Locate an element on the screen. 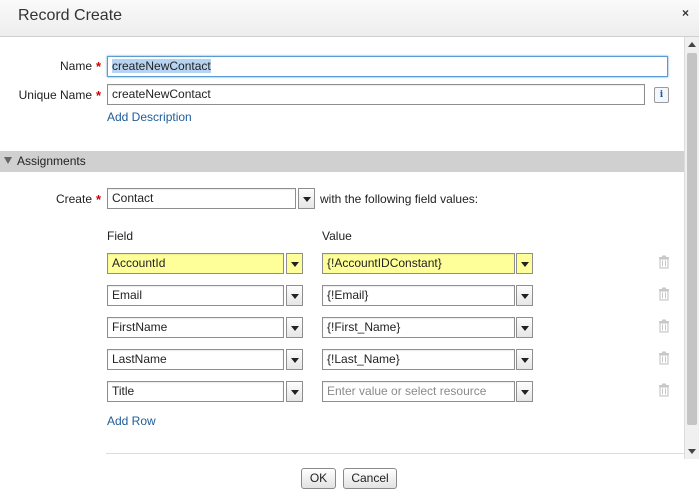 Image resolution: width=699 pixels, height=500 pixels. content-divider is located at coordinates (395, 453).